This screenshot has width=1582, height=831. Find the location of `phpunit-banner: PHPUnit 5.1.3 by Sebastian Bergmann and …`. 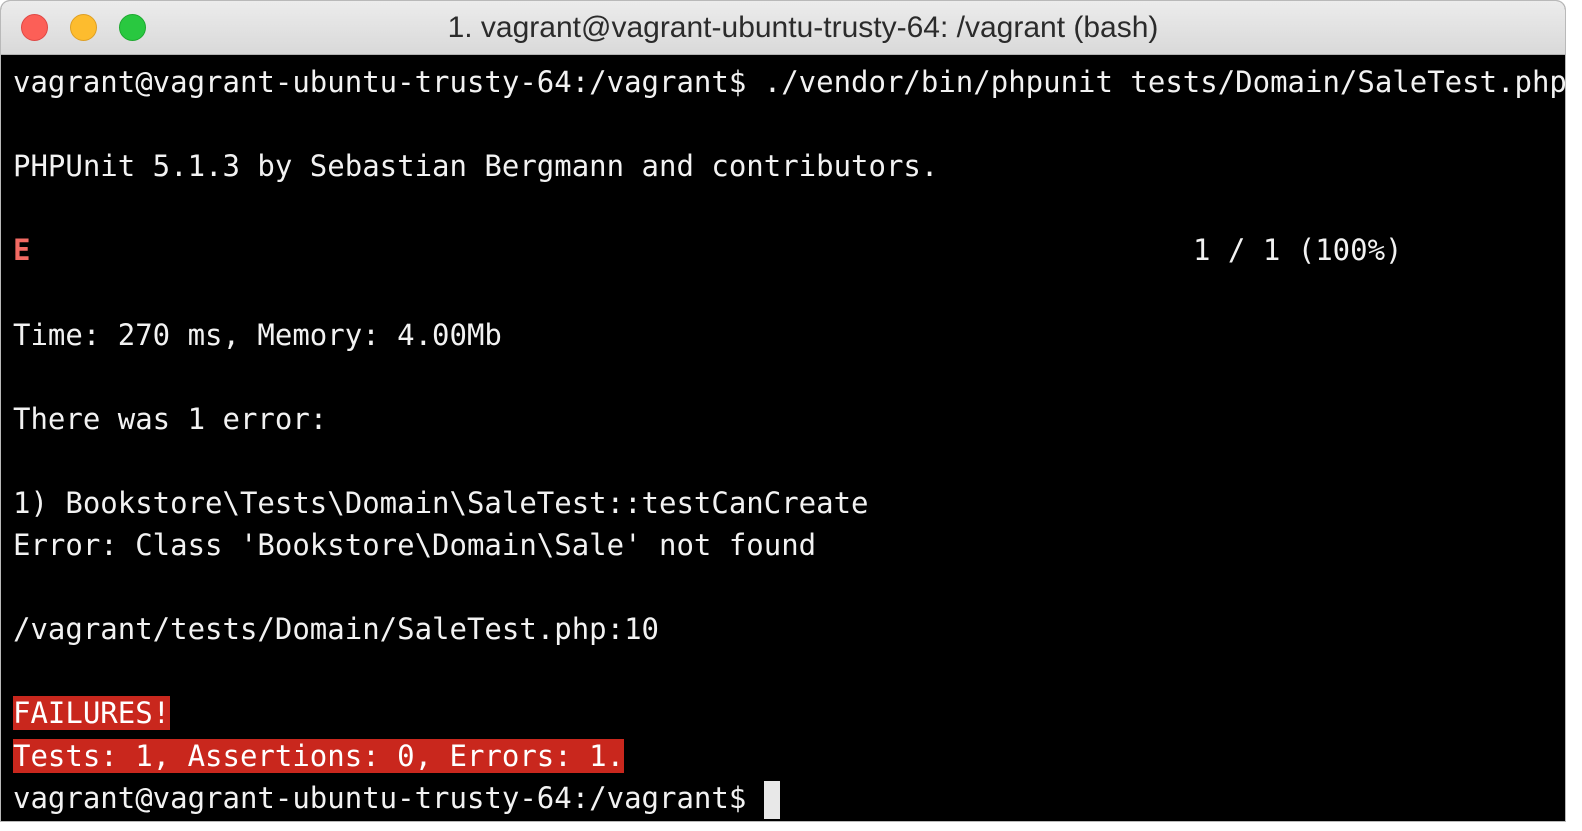

phpunit-banner: PHPUnit 5.1.3 by Sebastian Bergmann and … is located at coordinates (476, 166).